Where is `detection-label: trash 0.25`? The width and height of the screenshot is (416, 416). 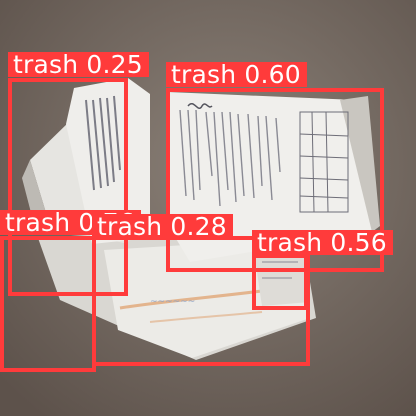 detection-label: trash 0.25 is located at coordinates (78, 64).